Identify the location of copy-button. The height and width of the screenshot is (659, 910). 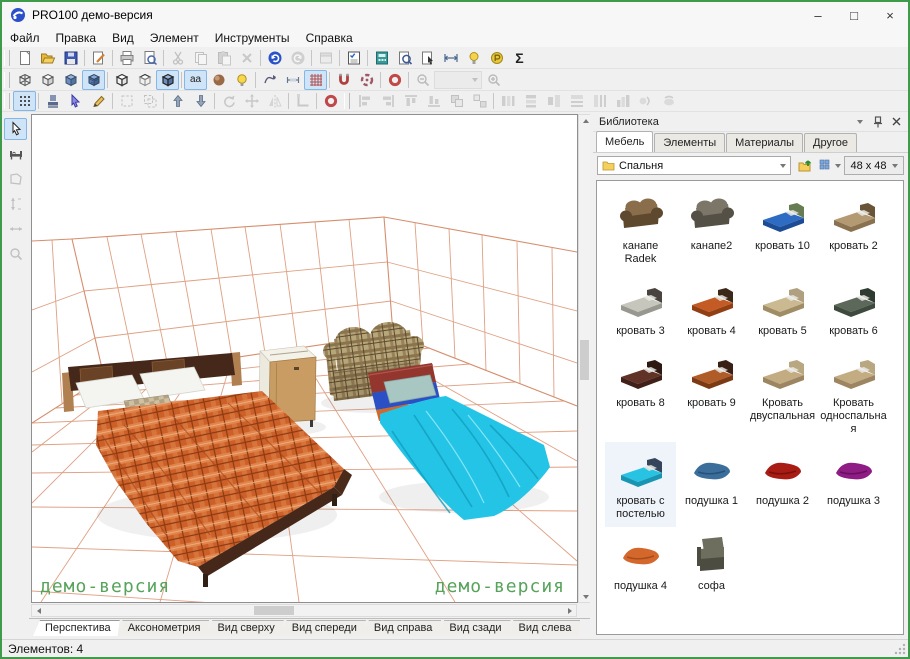
(200, 58).